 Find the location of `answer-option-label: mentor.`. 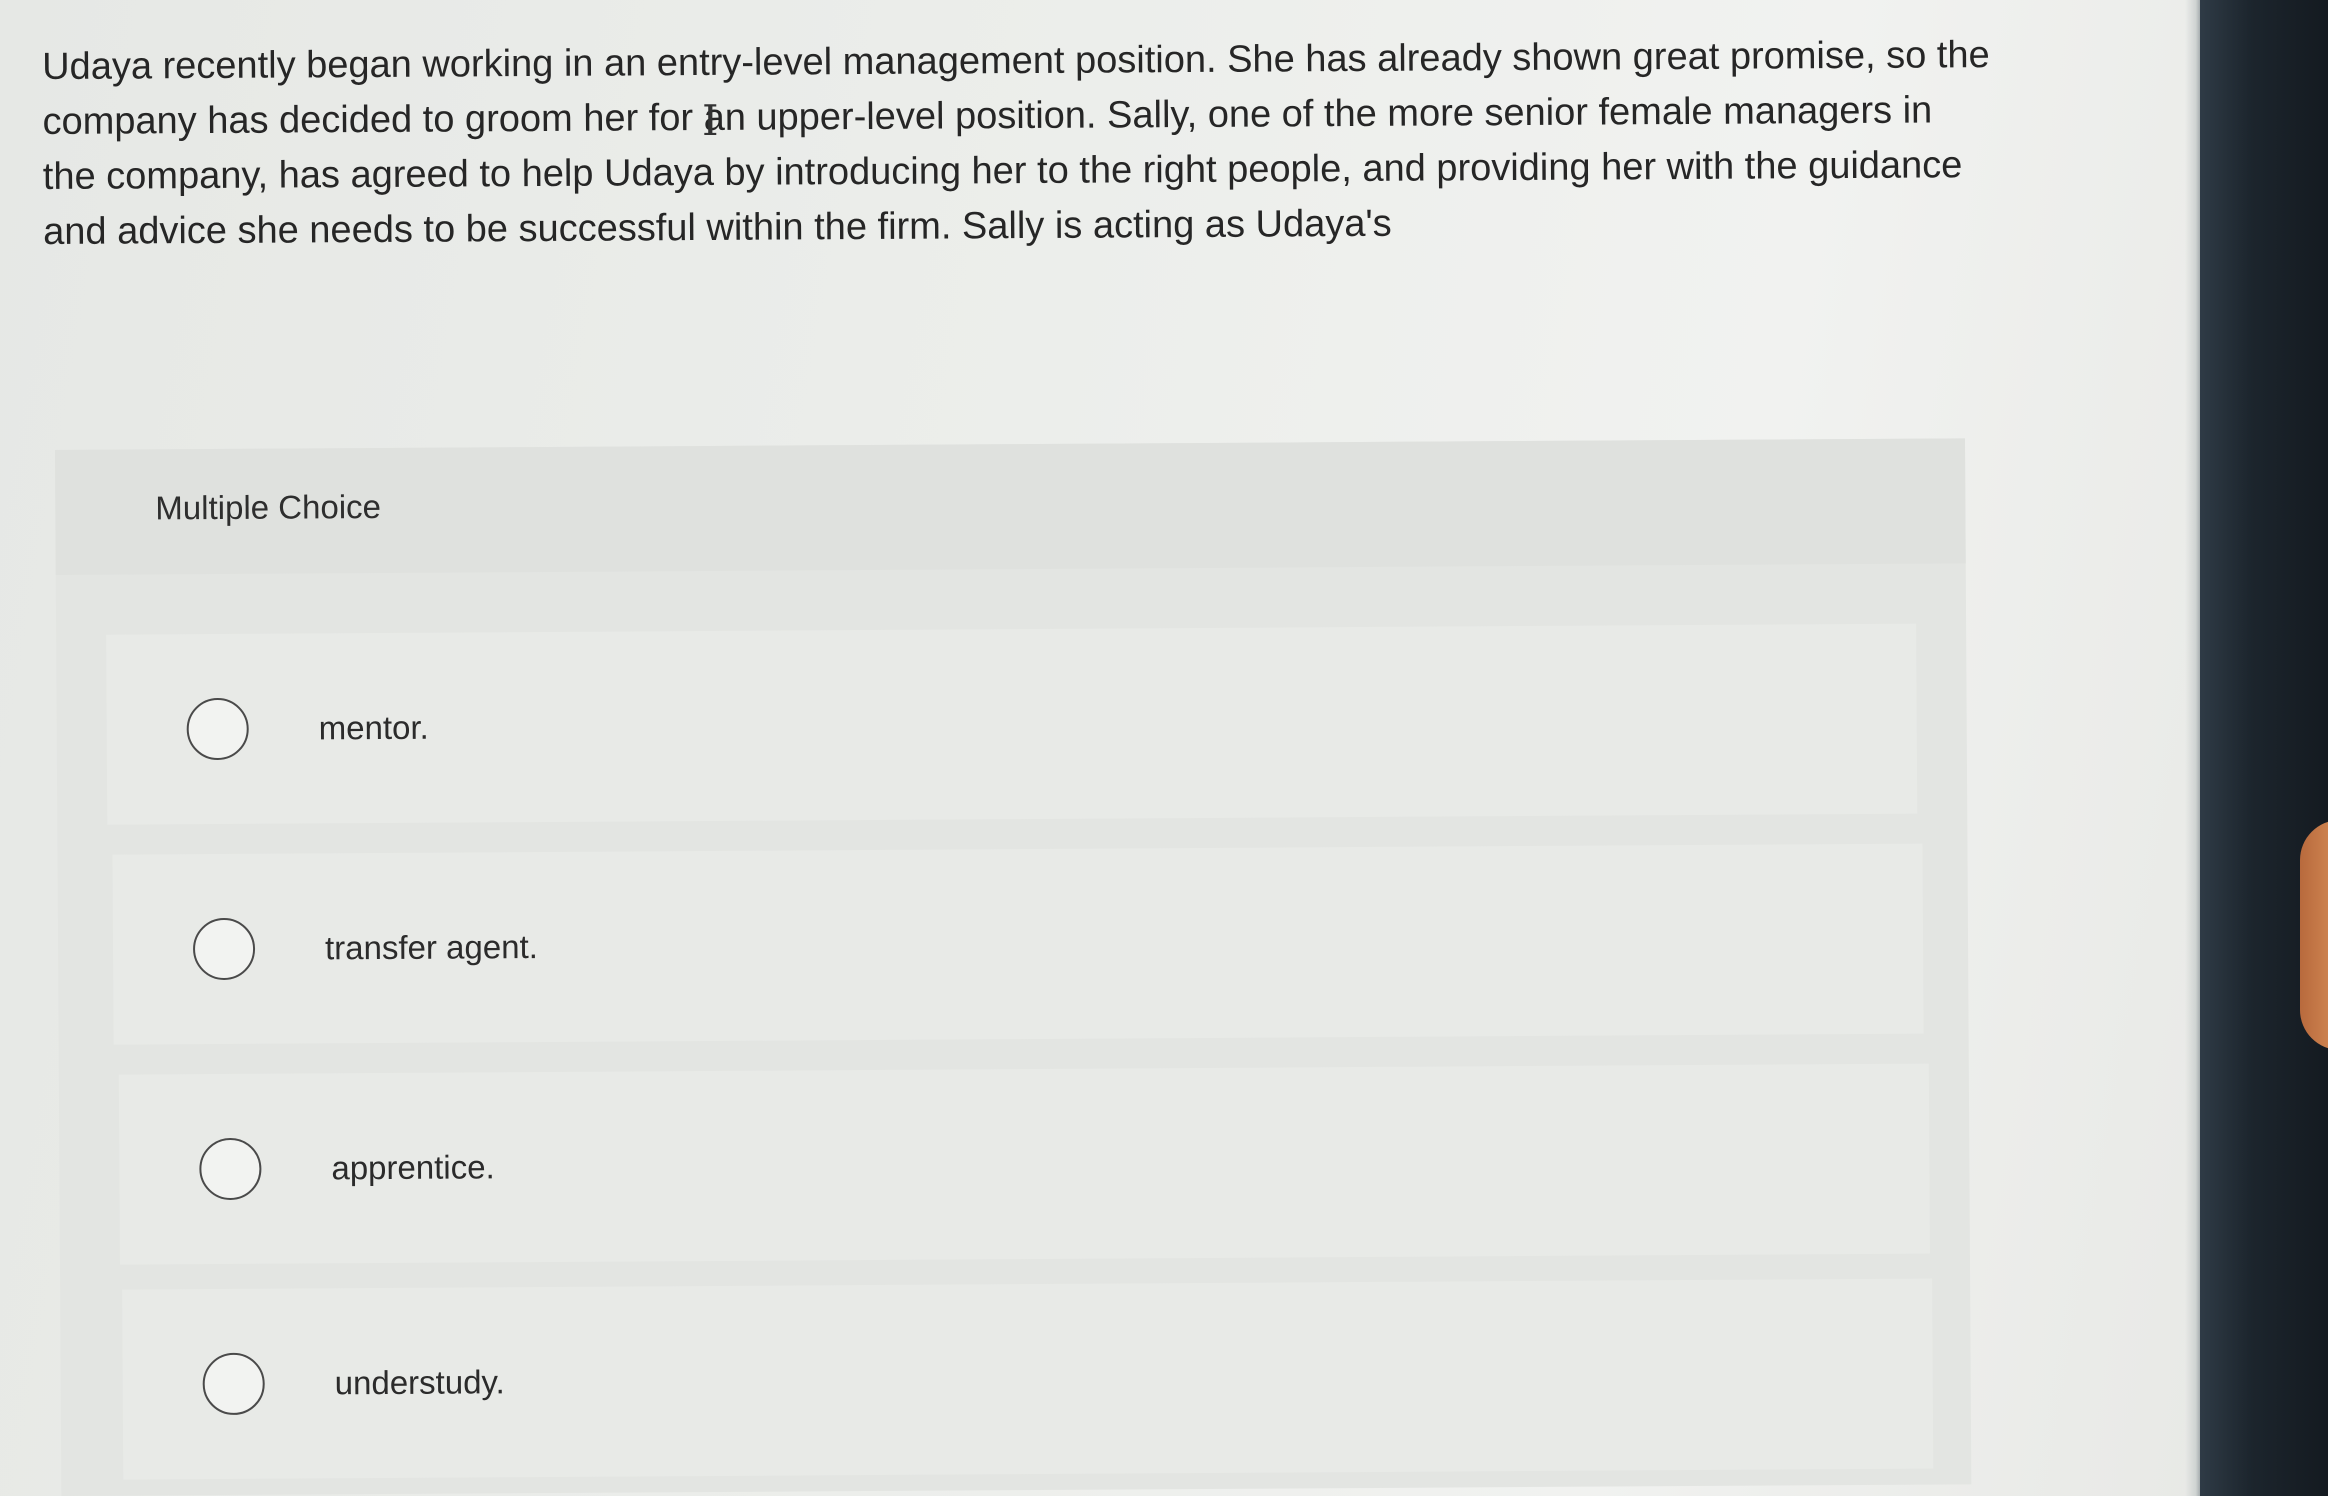

answer-option-label: mentor. is located at coordinates (373, 727).